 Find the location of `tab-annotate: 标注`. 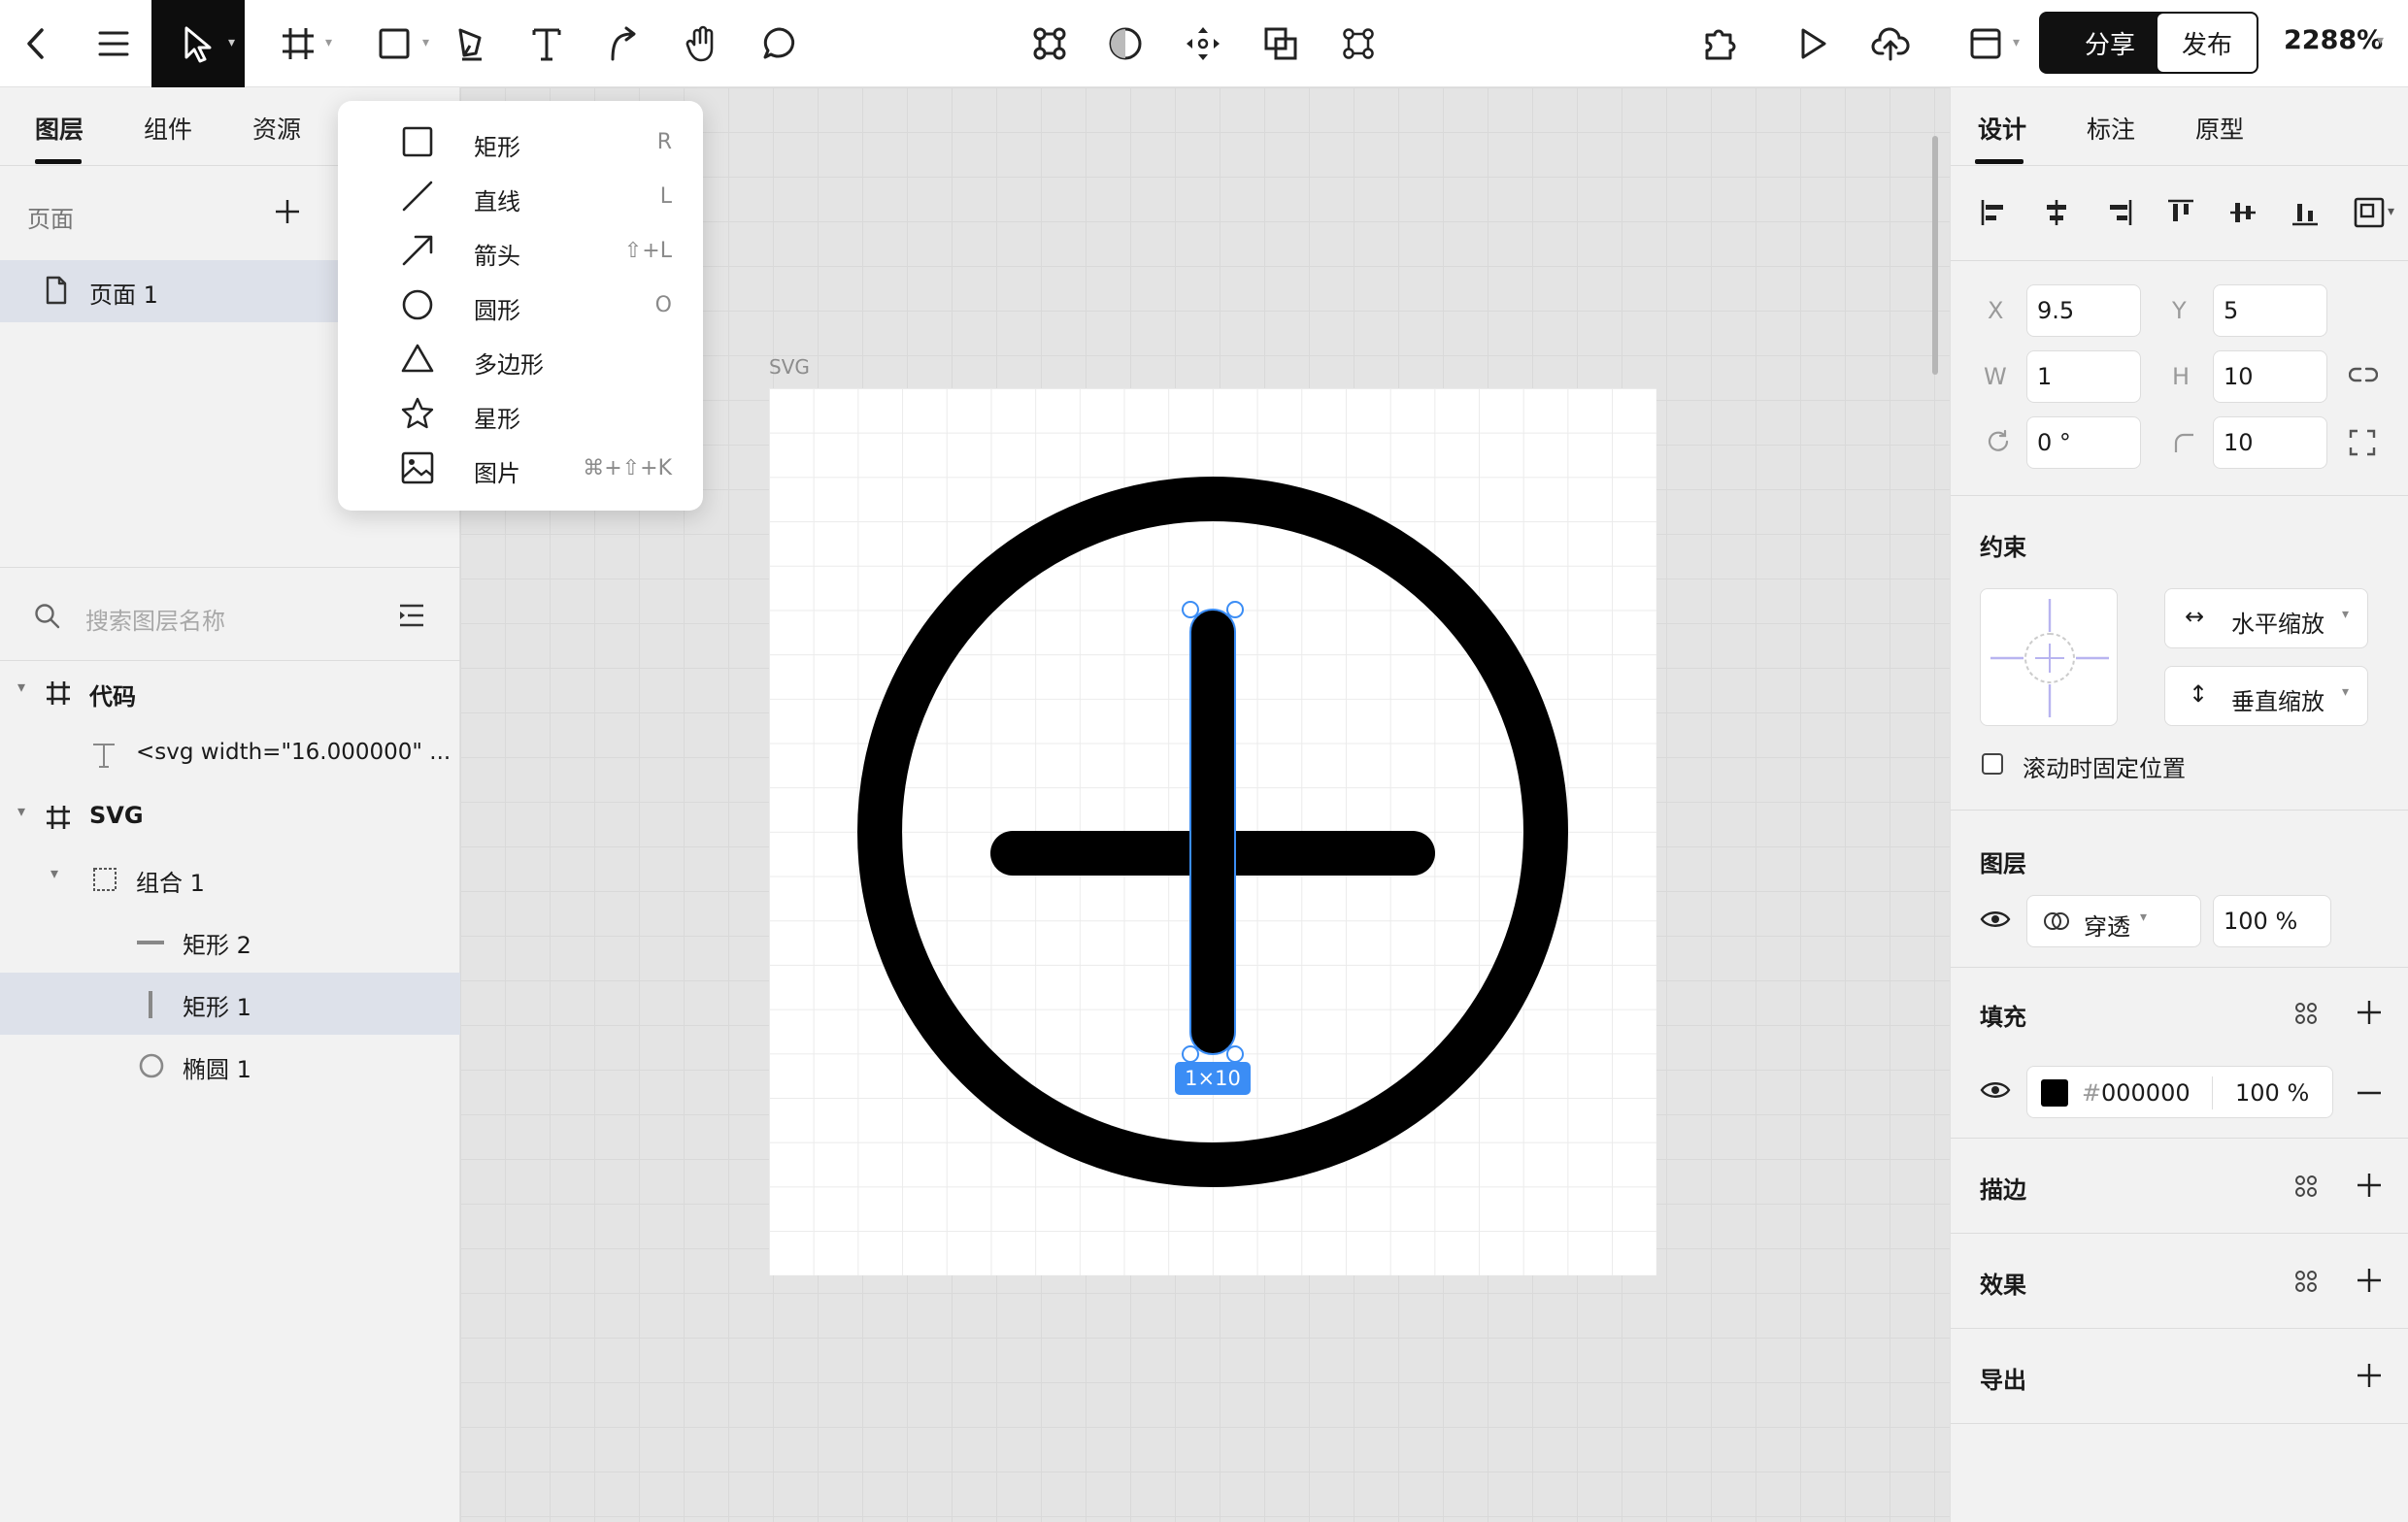

tab-annotate: 标注 is located at coordinates (2111, 129).